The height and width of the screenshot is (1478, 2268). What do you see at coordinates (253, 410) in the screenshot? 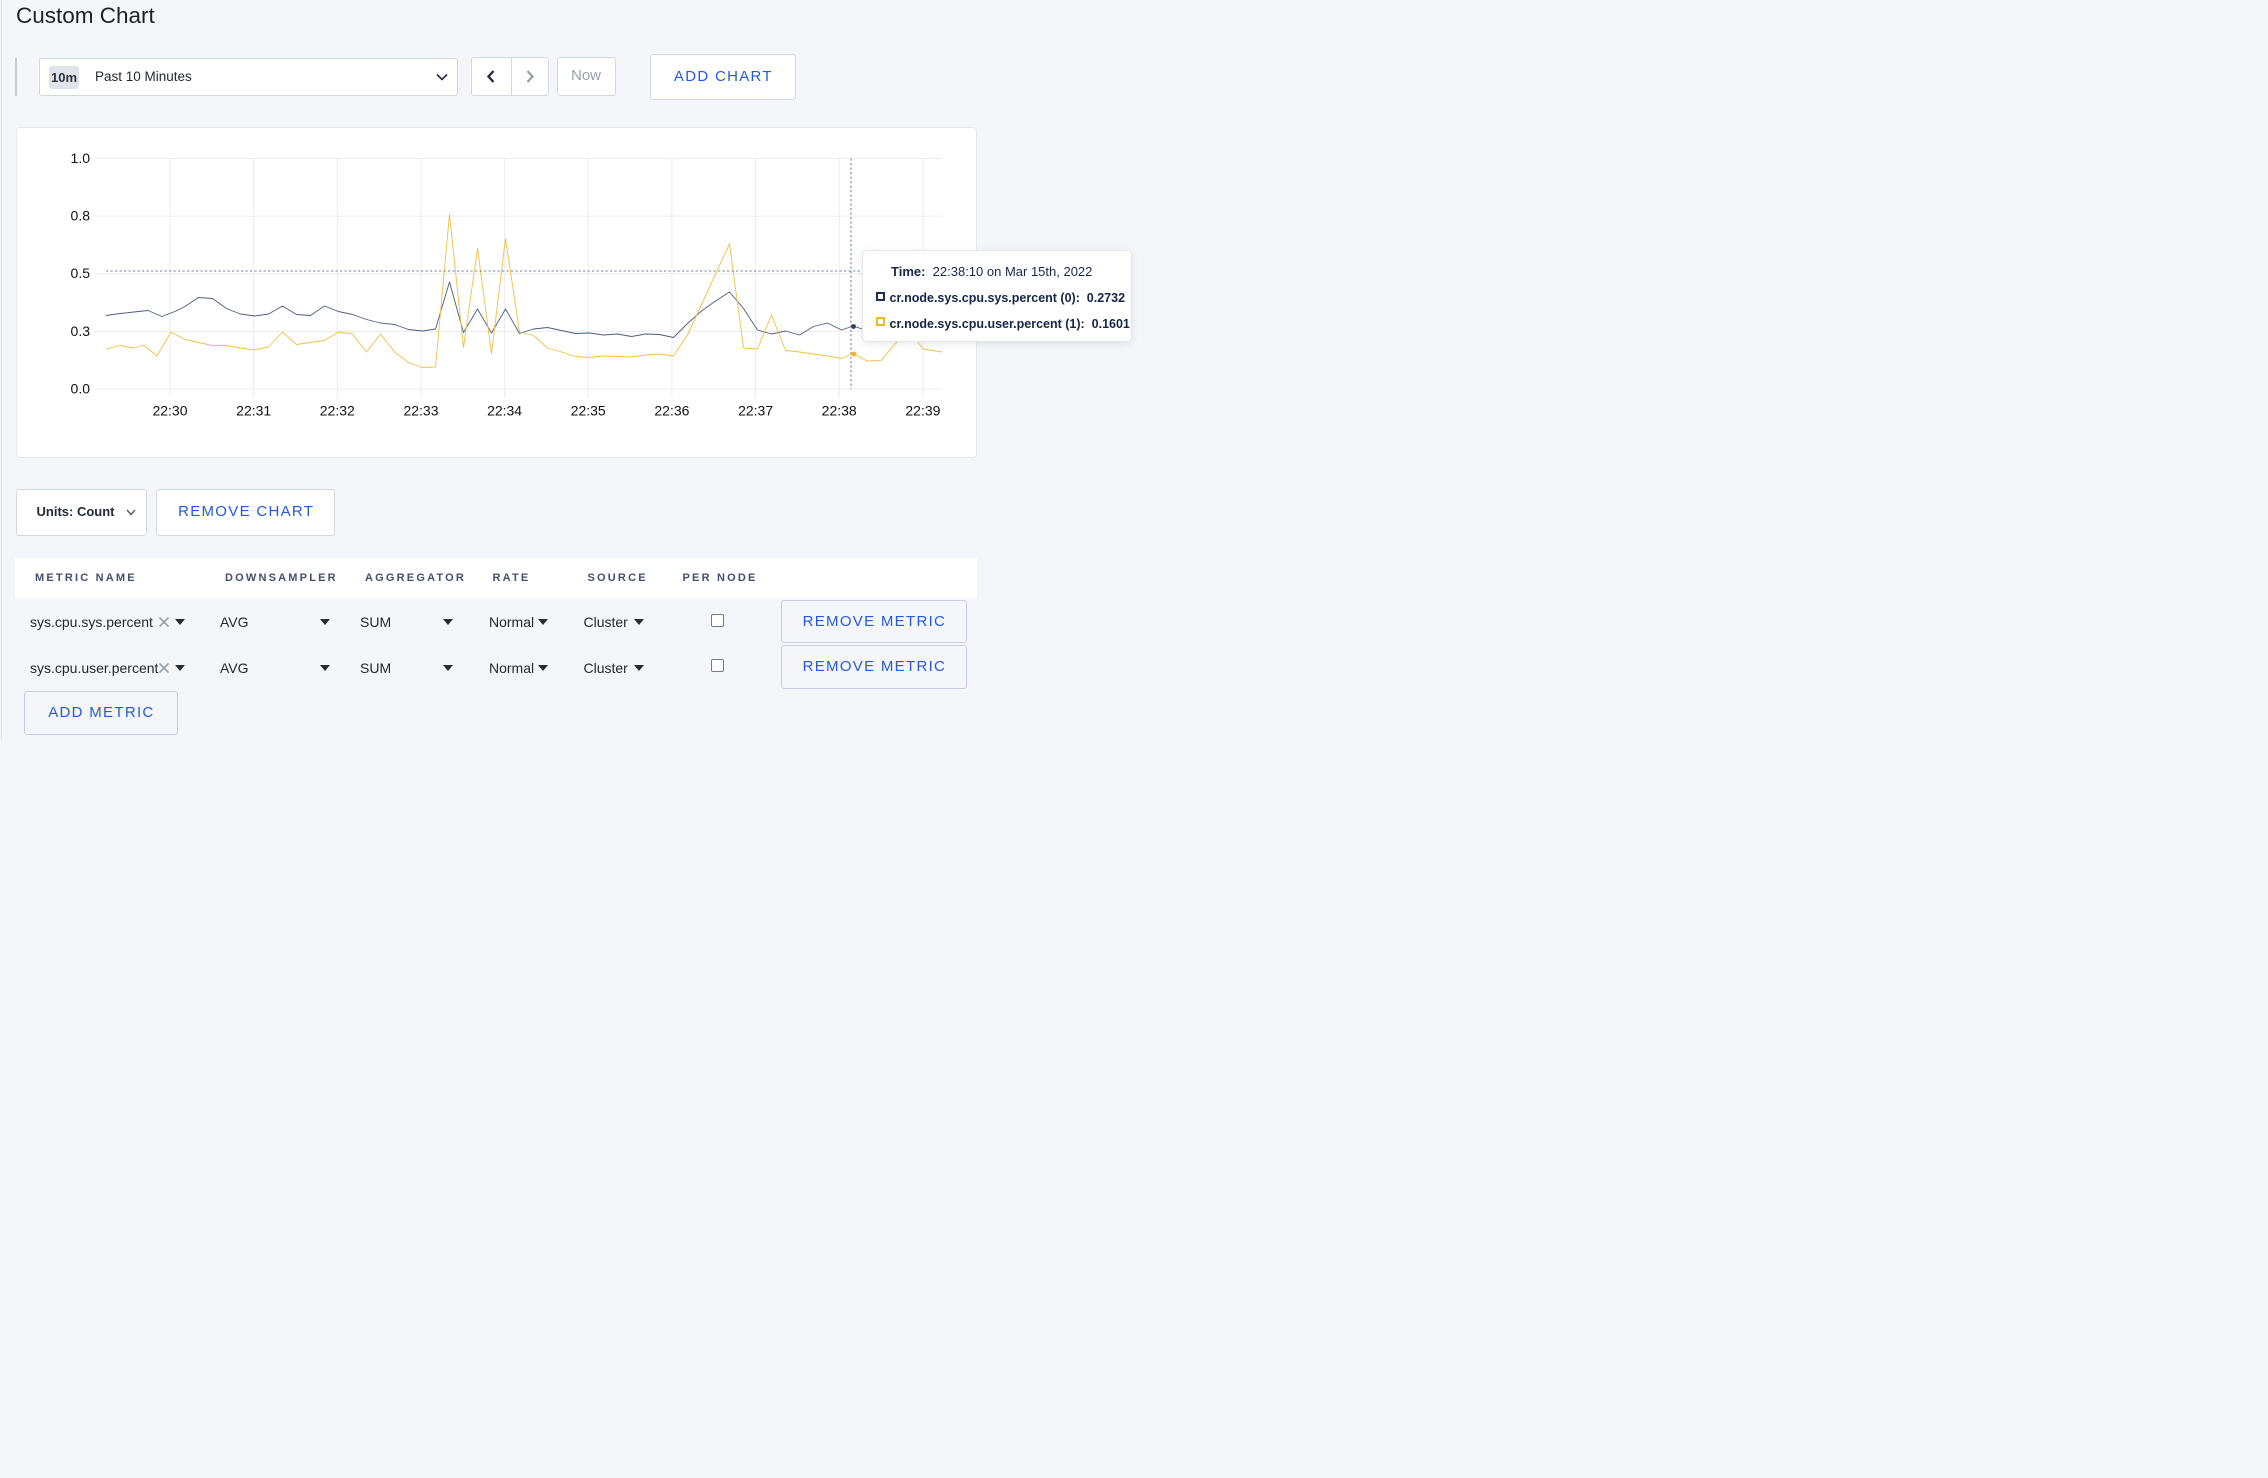
I see `svg-text: 22:31` at bounding box center [253, 410].